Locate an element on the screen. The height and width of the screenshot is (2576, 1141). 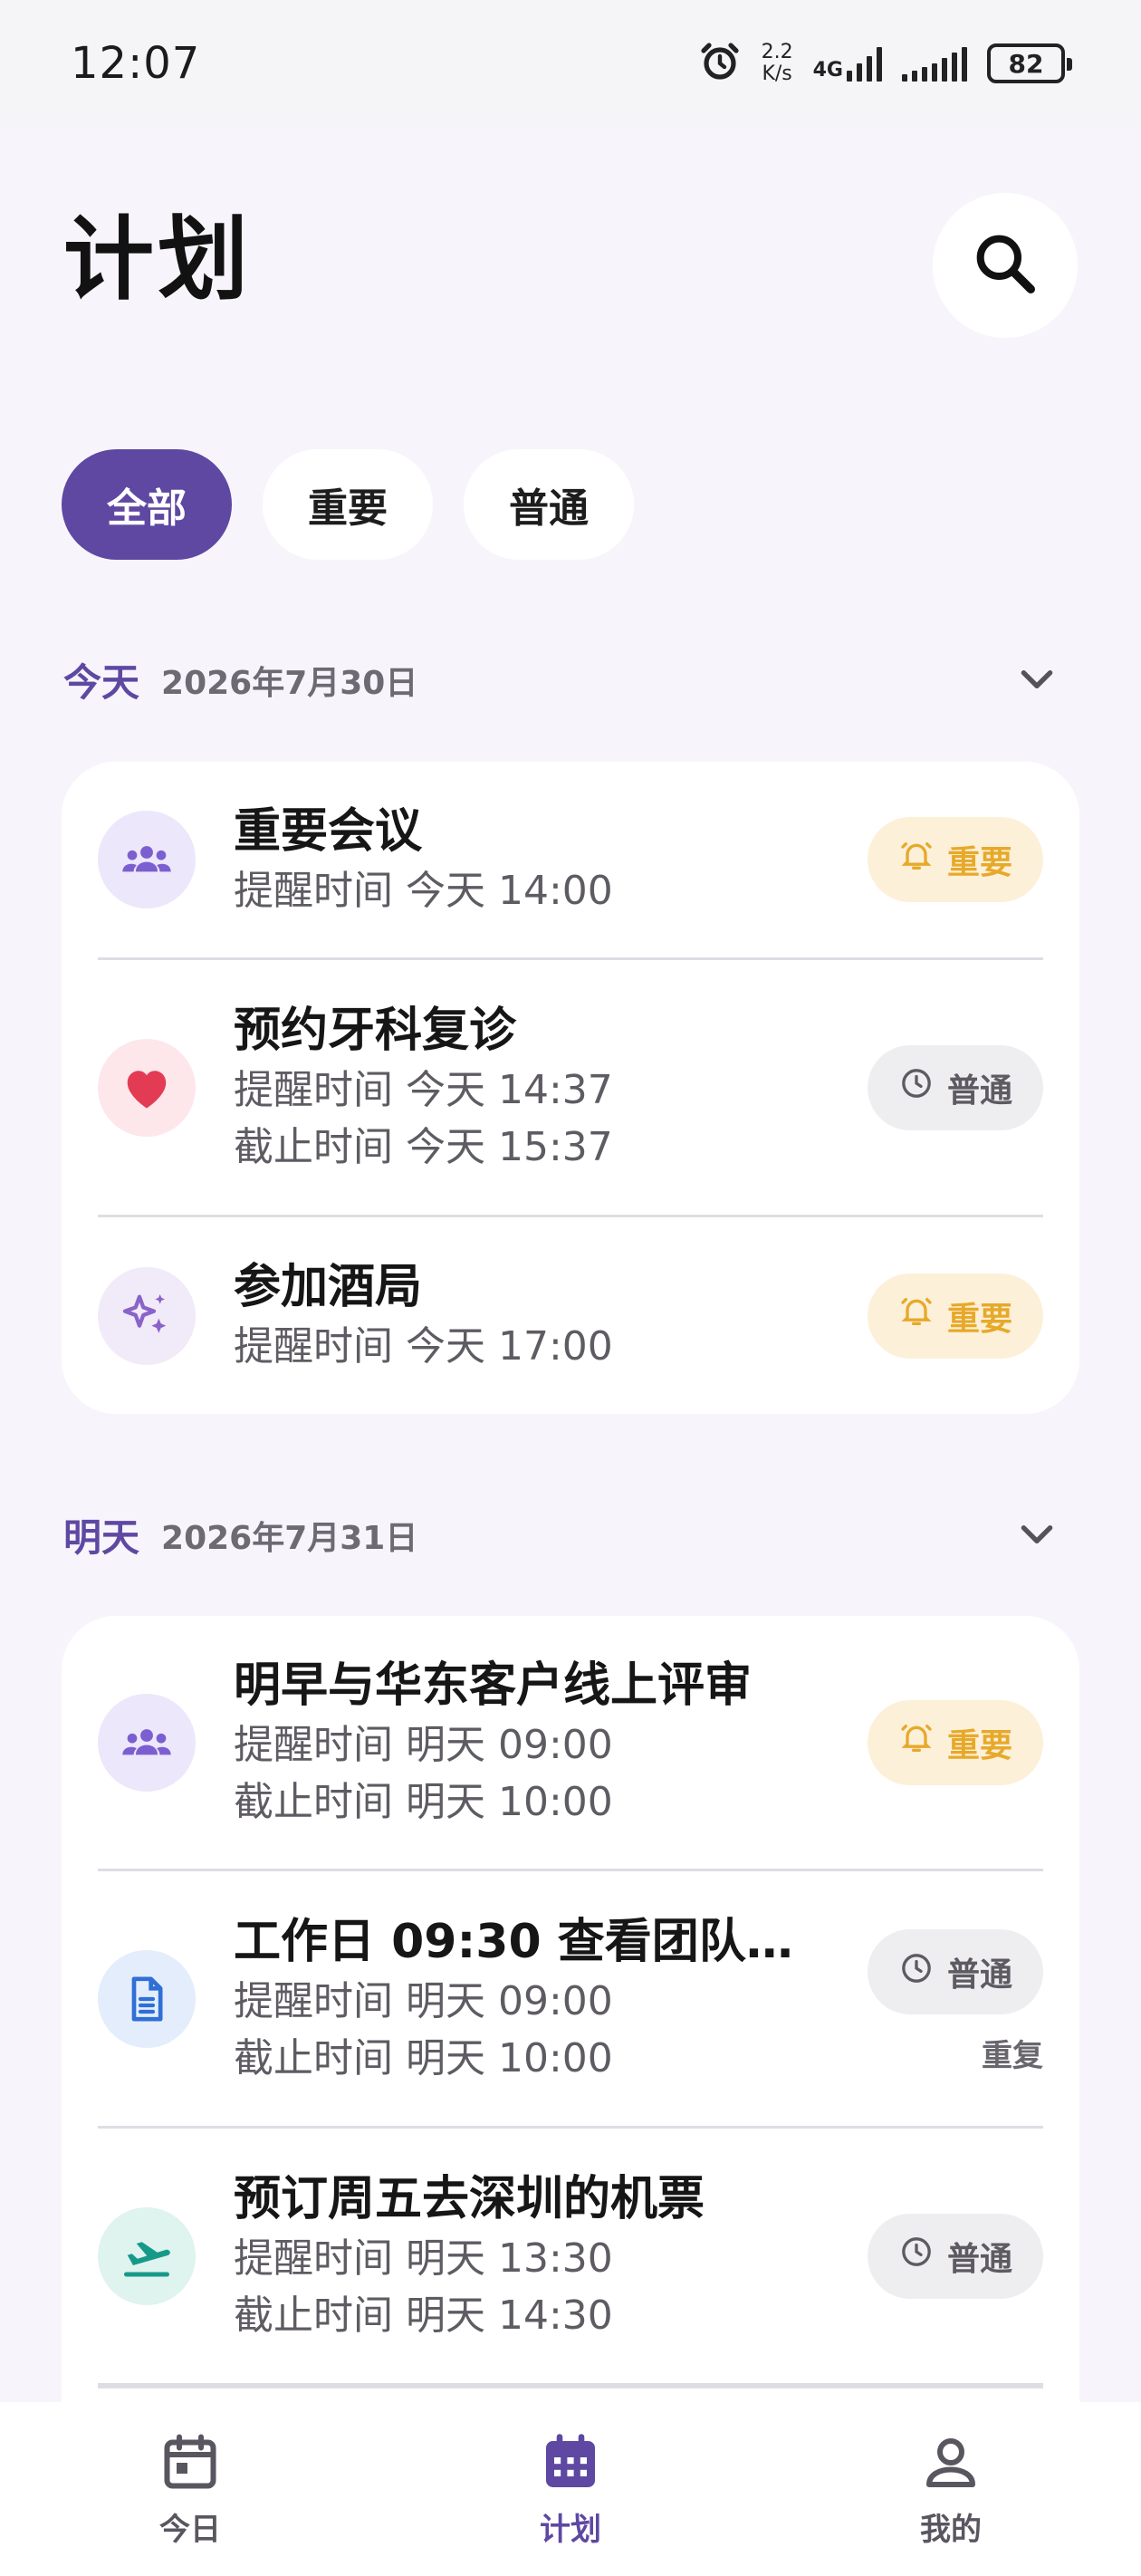
task-title: 预约牙科复诊 is located at coordinates (376, 1030).